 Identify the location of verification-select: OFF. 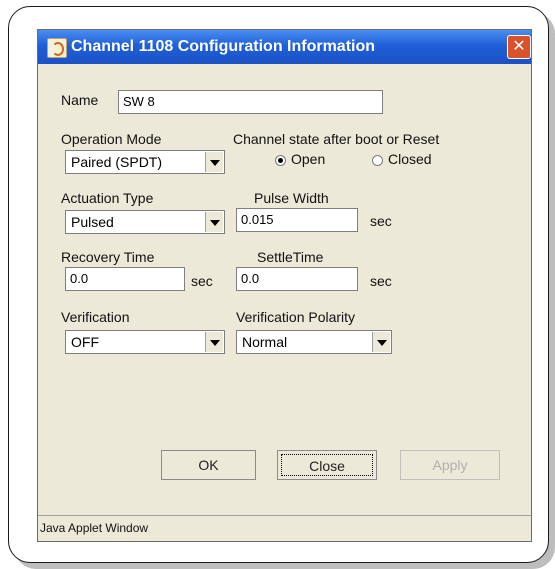
(145, 342).